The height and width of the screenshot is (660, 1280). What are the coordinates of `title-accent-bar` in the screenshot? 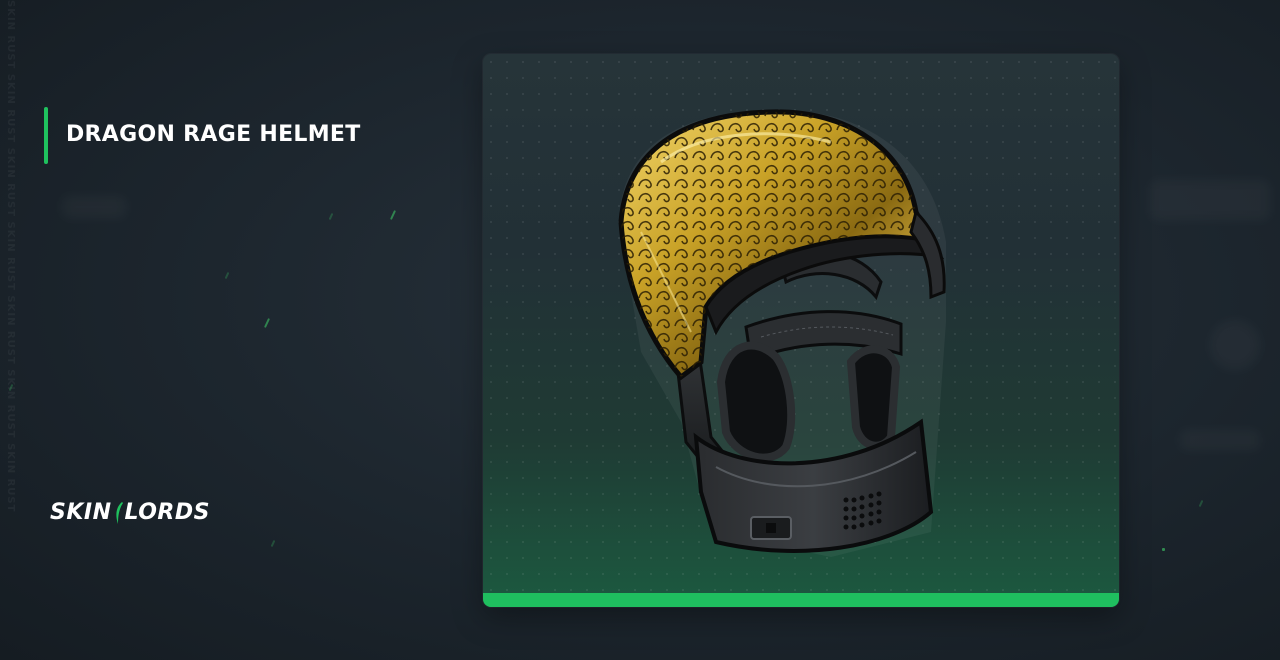 It's located at (46, 135).